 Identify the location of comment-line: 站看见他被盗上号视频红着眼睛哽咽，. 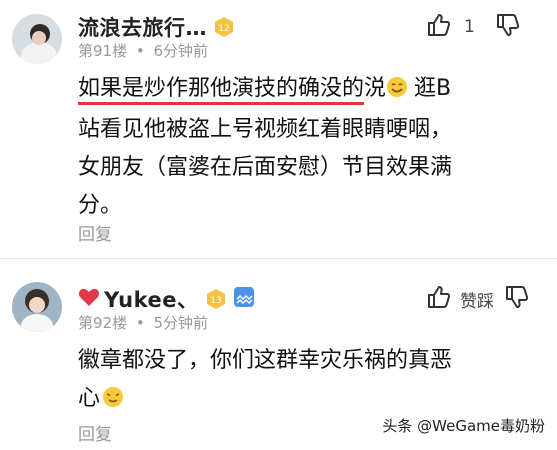
(265, 129).